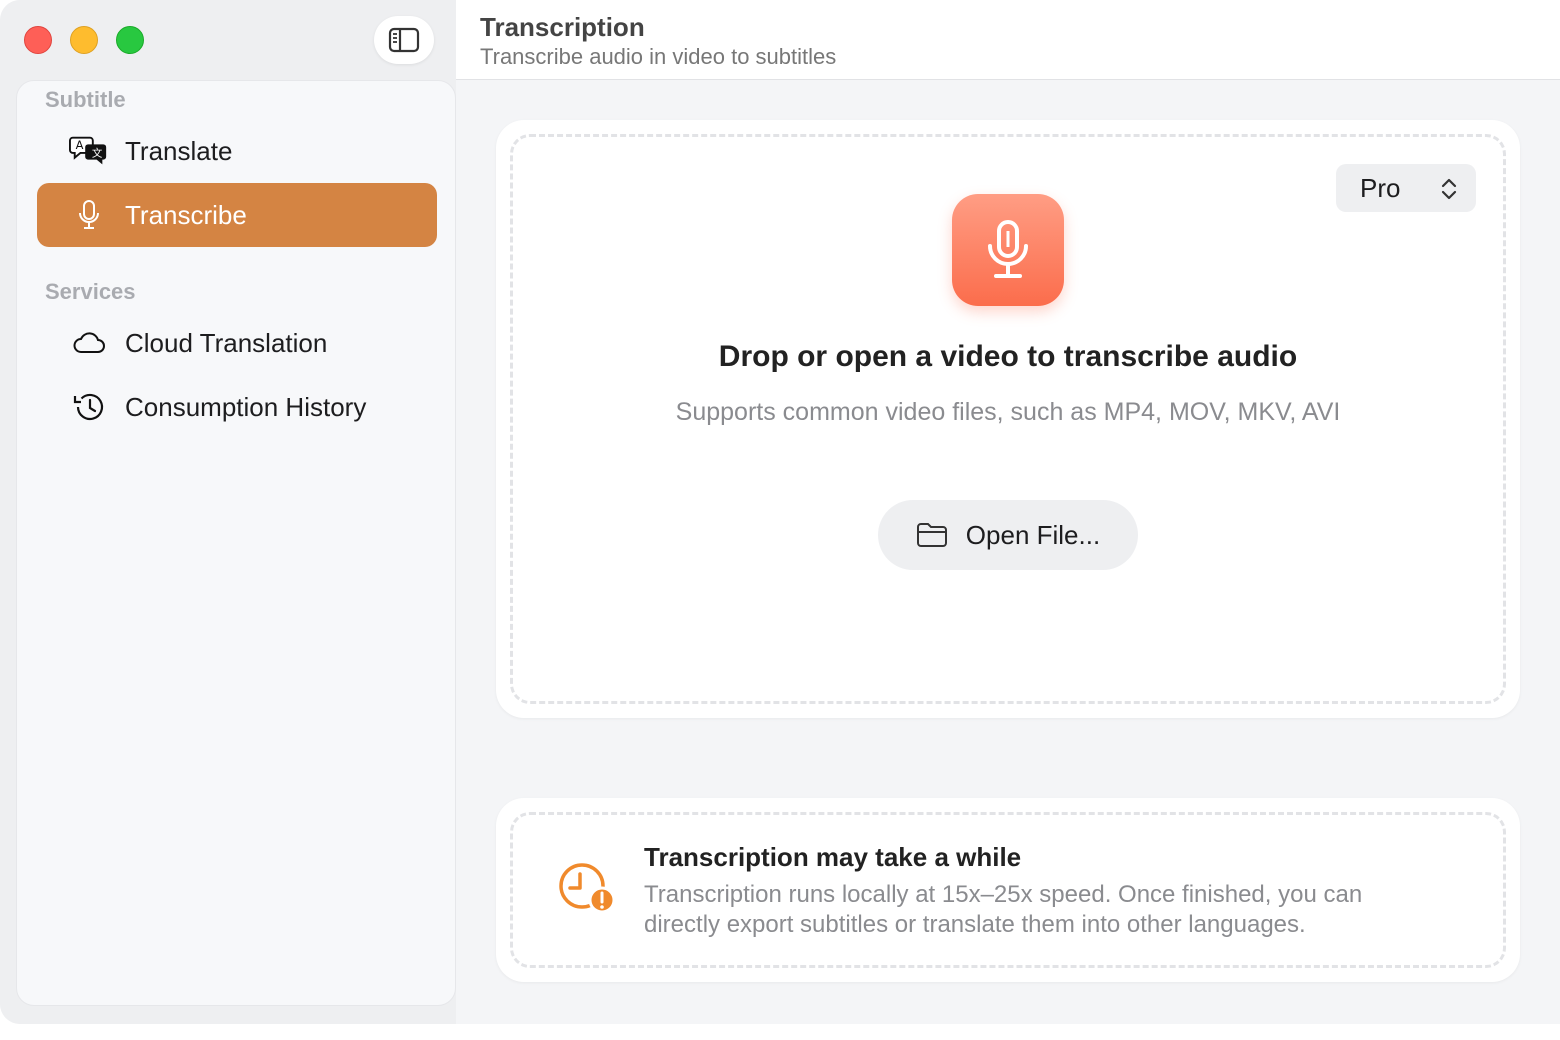 This screenshot has height=1040, width=1560. Describe the element at coordinates (1449, 189) in the screenshot. I see `chevron-up-down-icon` at that location.